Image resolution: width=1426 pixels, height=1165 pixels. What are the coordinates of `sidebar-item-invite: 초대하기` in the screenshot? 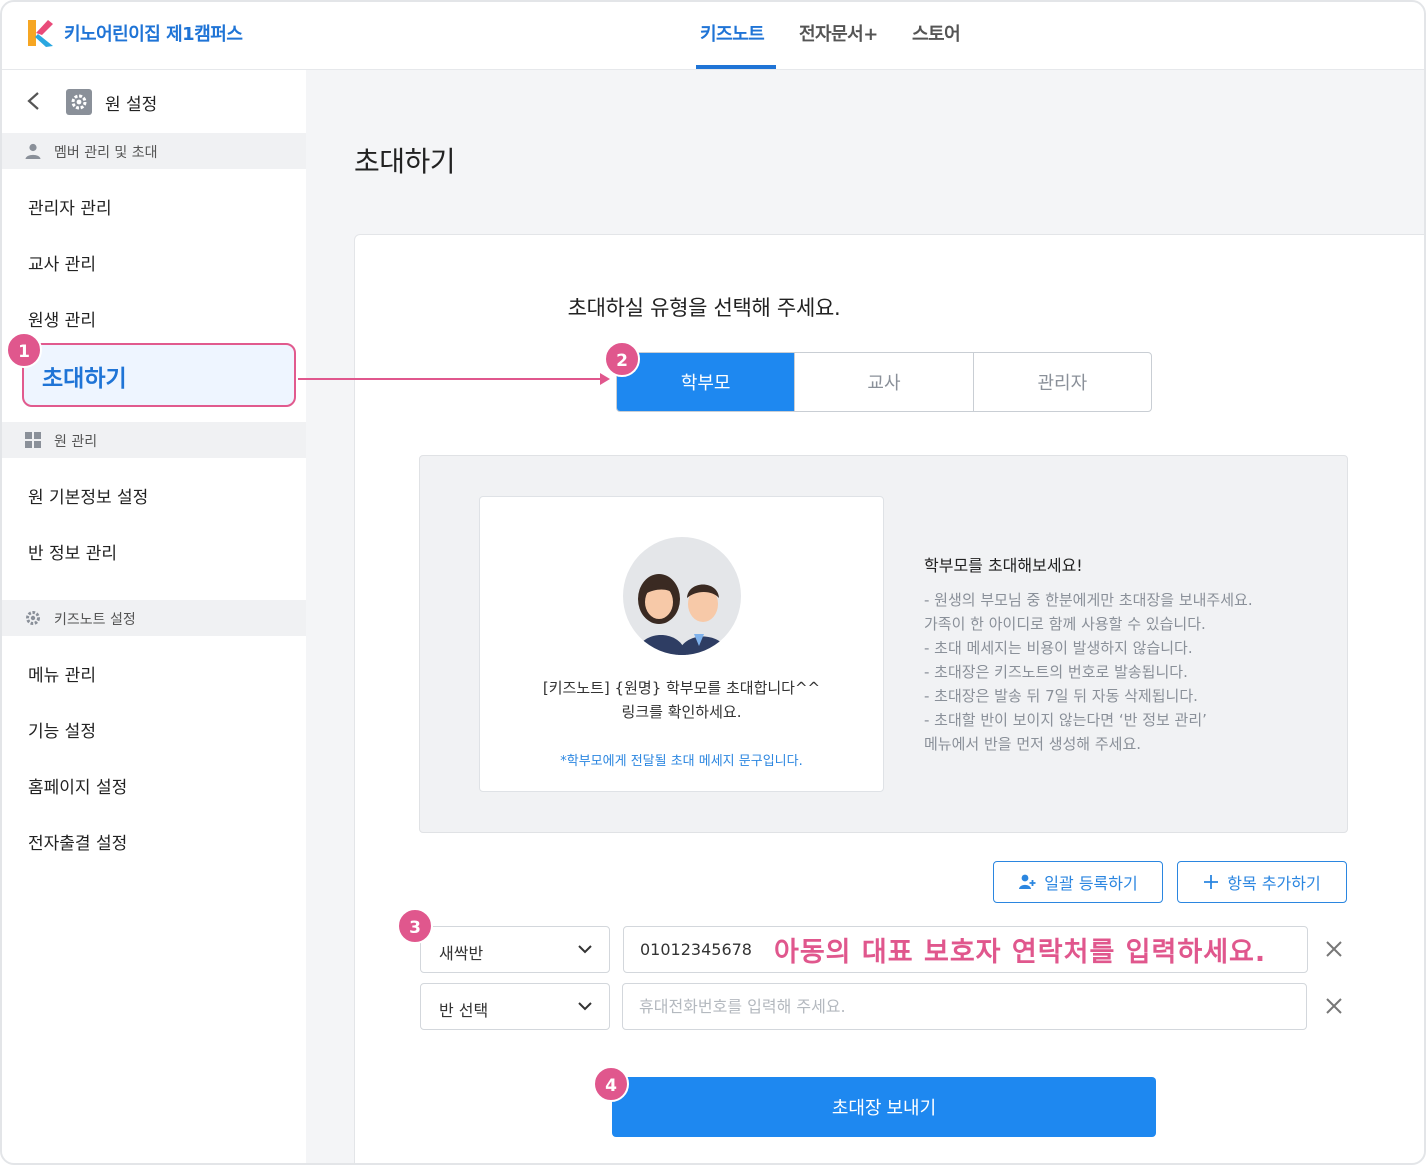 It's located at (159, 375).